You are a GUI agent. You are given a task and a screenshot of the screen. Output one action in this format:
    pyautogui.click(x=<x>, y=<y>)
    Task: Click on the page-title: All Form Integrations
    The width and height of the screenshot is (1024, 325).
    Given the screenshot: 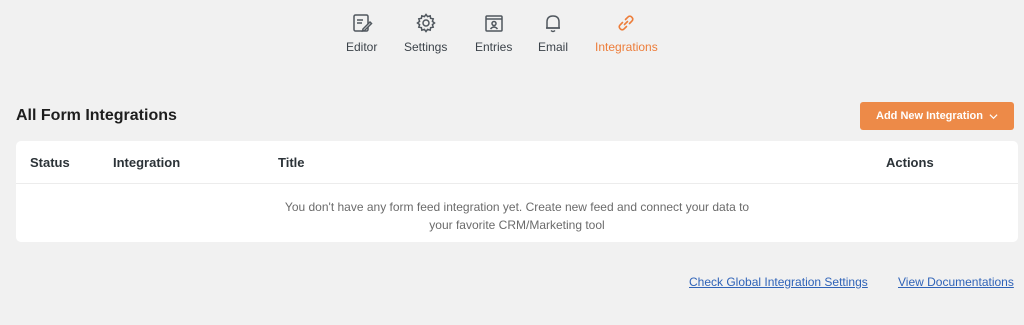 What is the action you would take?
    pyautogui.click(x=96, y=115)
    